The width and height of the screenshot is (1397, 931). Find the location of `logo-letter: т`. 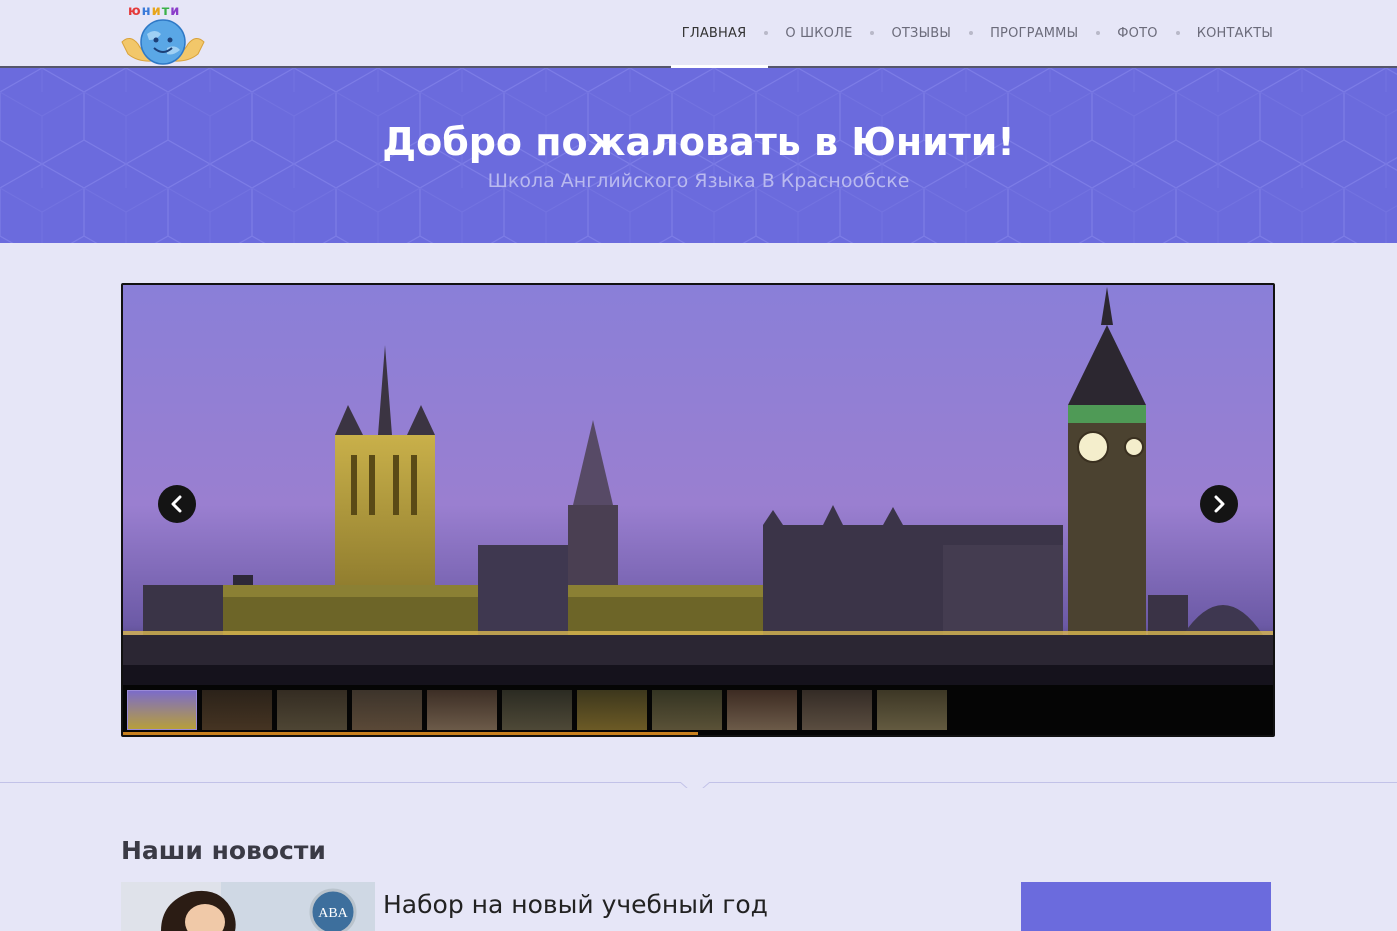

logo-letter: т is located at coordinates (166, 11).